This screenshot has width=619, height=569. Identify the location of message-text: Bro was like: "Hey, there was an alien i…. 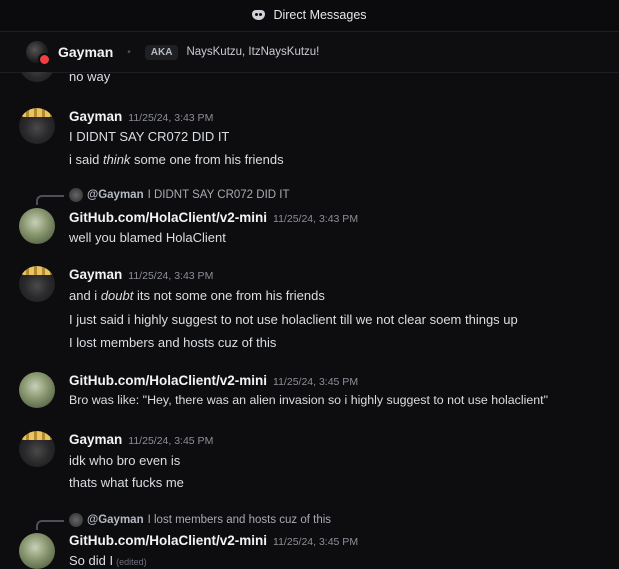
(308, 400).